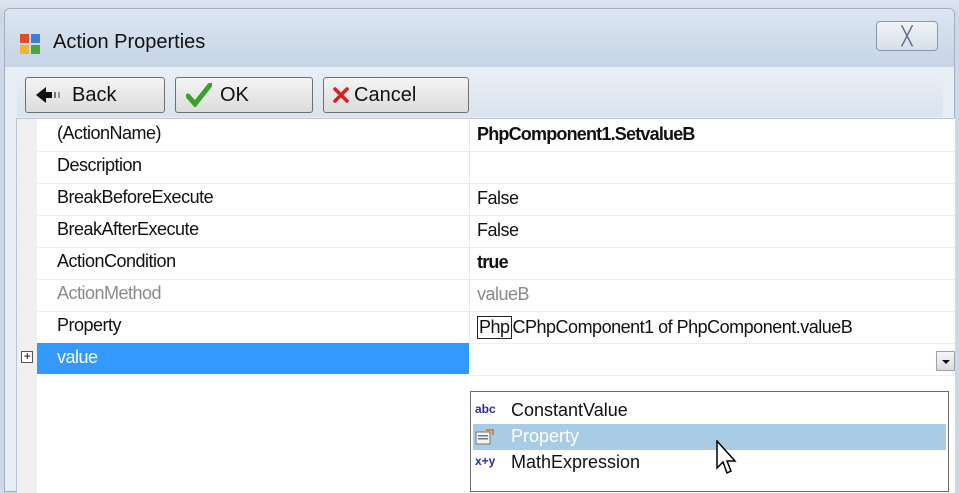 This screenshot has height=493, width=959. I want to click on property-row-value: + value, so click(486, 359).